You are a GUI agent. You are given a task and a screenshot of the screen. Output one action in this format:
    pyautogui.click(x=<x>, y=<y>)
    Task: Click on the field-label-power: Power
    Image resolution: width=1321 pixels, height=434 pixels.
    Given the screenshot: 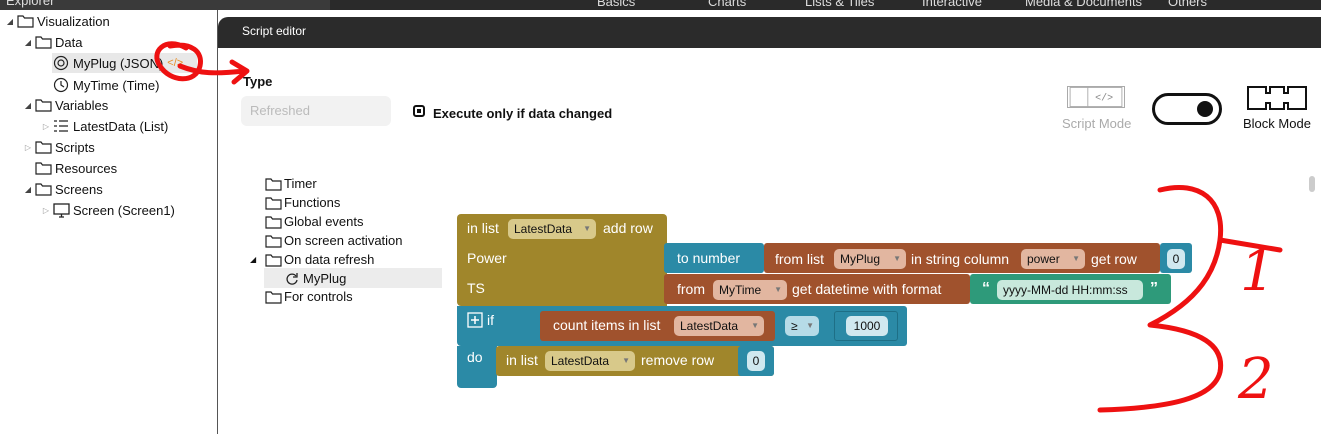 What is the action you would take?
    pyautogui.click(x=487, y=258)
    